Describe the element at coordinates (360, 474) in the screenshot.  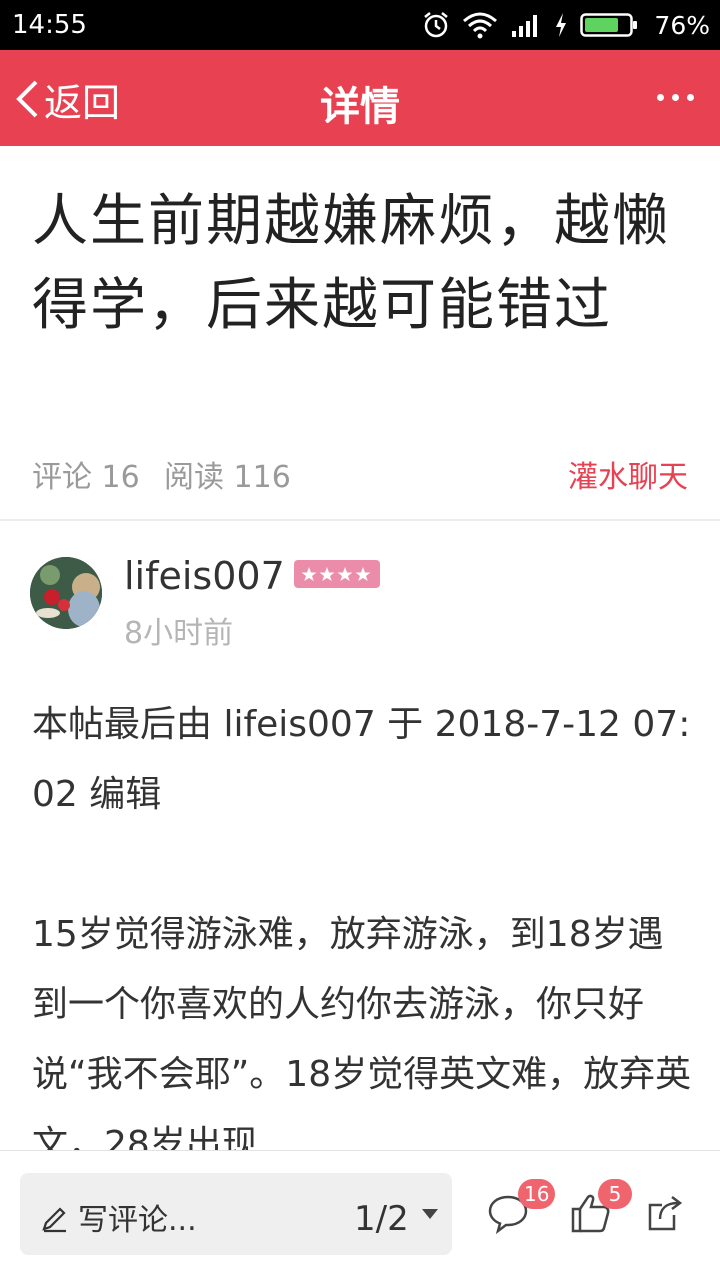
I see `post-meta: 评论 16 阅读 116 灌水聊天` at that location.